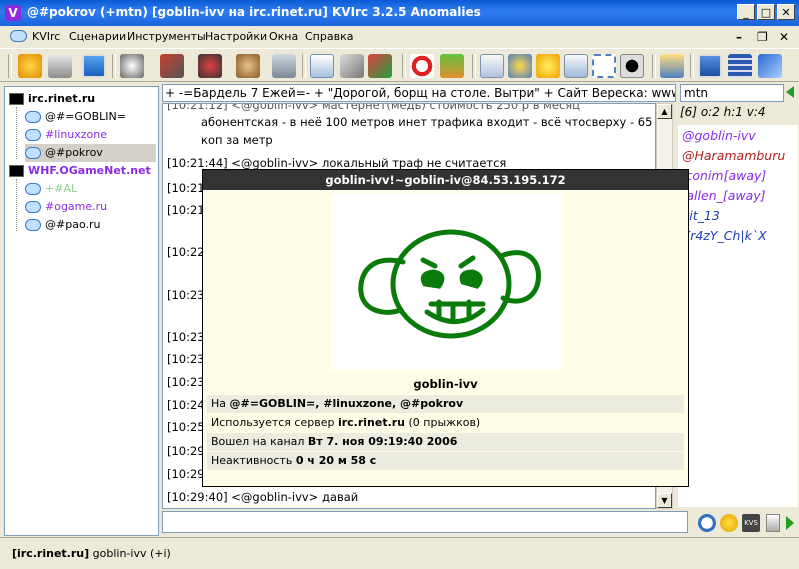 This screenshot has height=569, width=799. I want to click on tile-windows-icon, so click(740, 66).